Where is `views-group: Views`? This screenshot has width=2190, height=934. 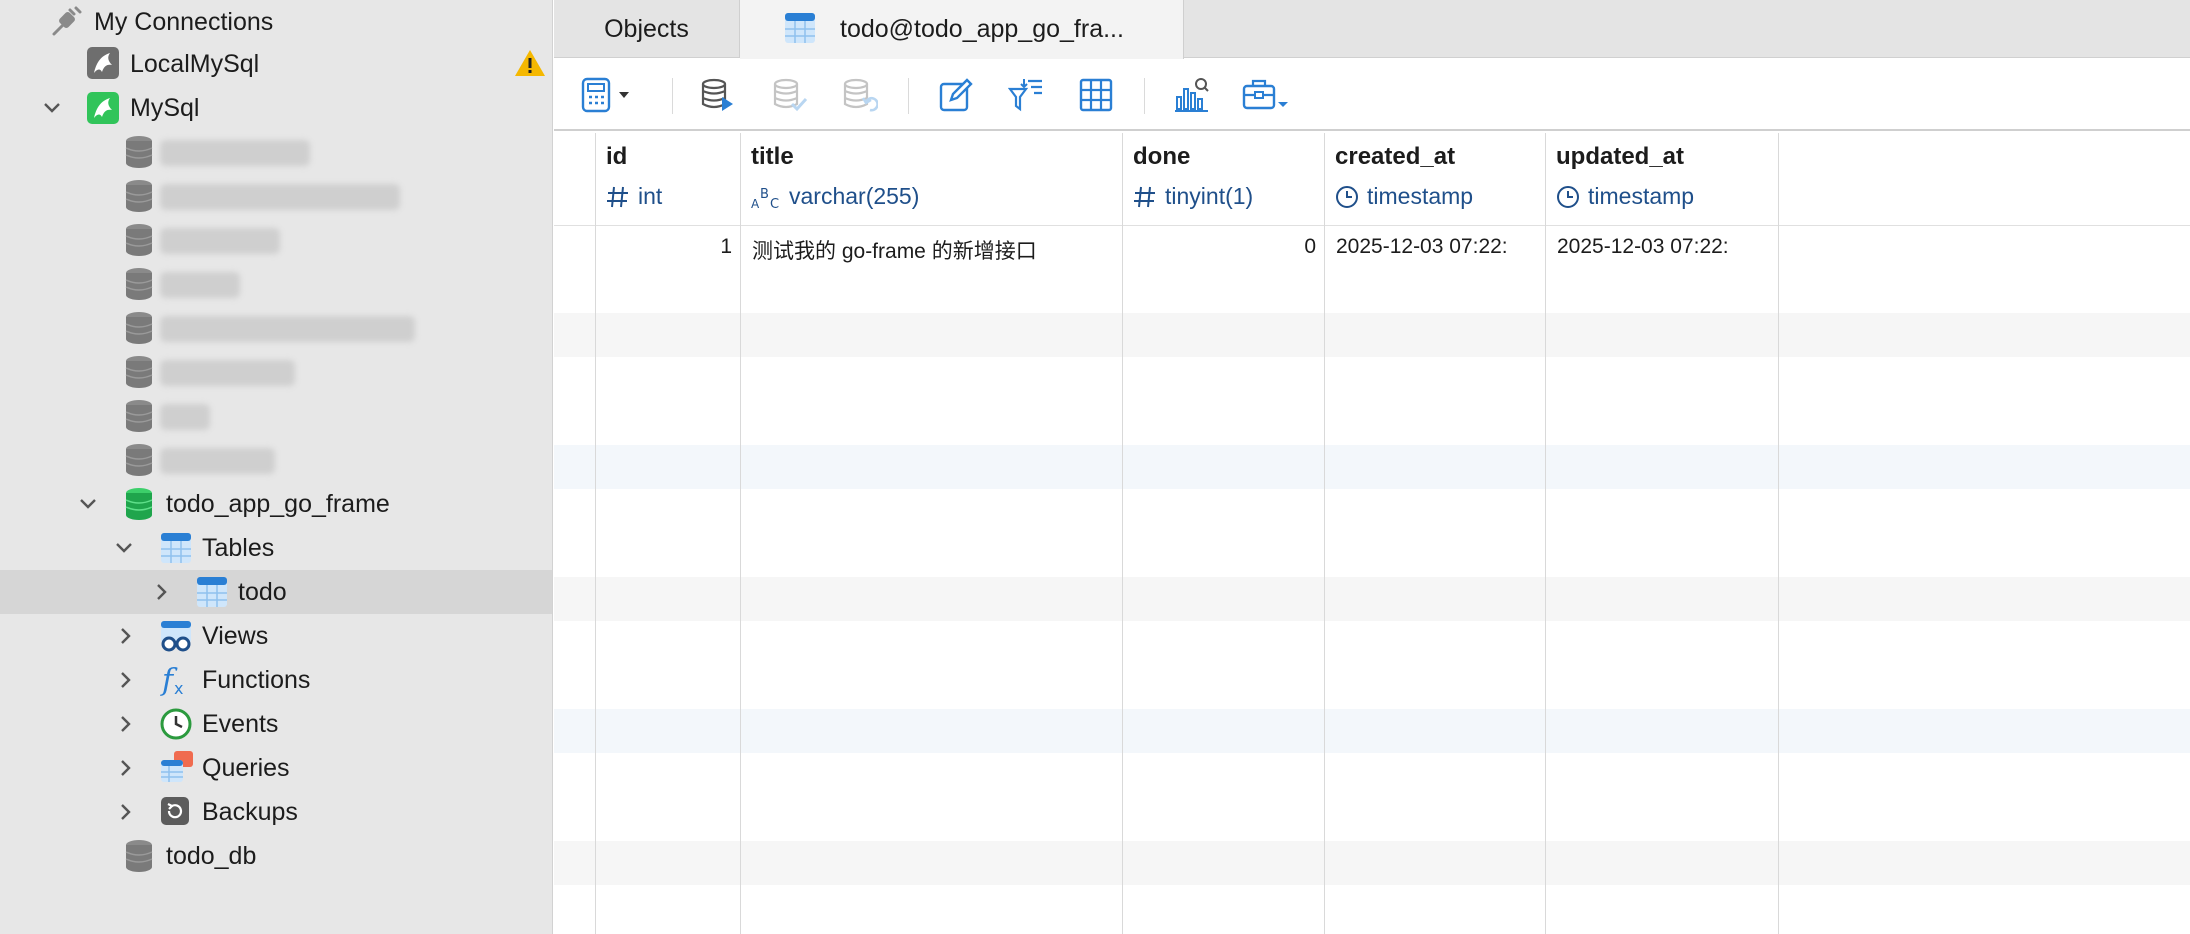 views-group: Views is located at coordinates (276, 636).